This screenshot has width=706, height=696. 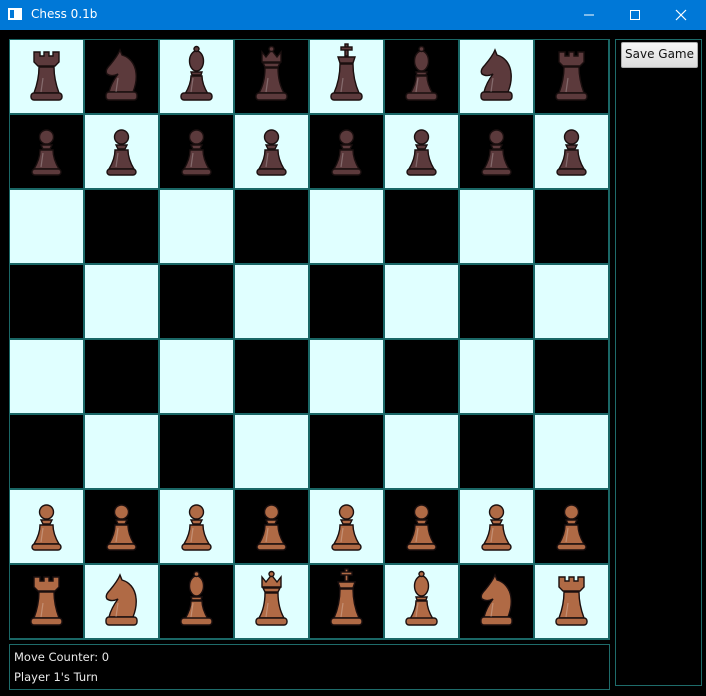 What do you see at coordinates (635, 15) in the screenshot?
I see `maximize-button` at bounding box center [635, 15].